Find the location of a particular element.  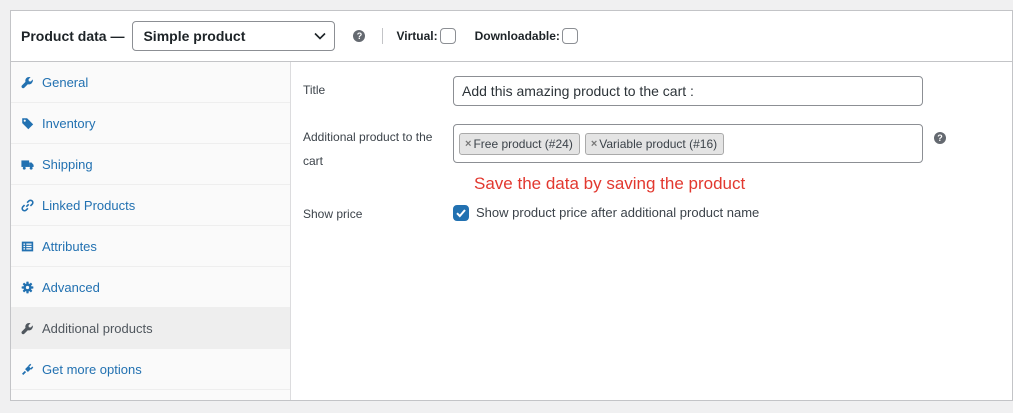

chip-label: Variable product (#16) is located at coordinates (658, 143).